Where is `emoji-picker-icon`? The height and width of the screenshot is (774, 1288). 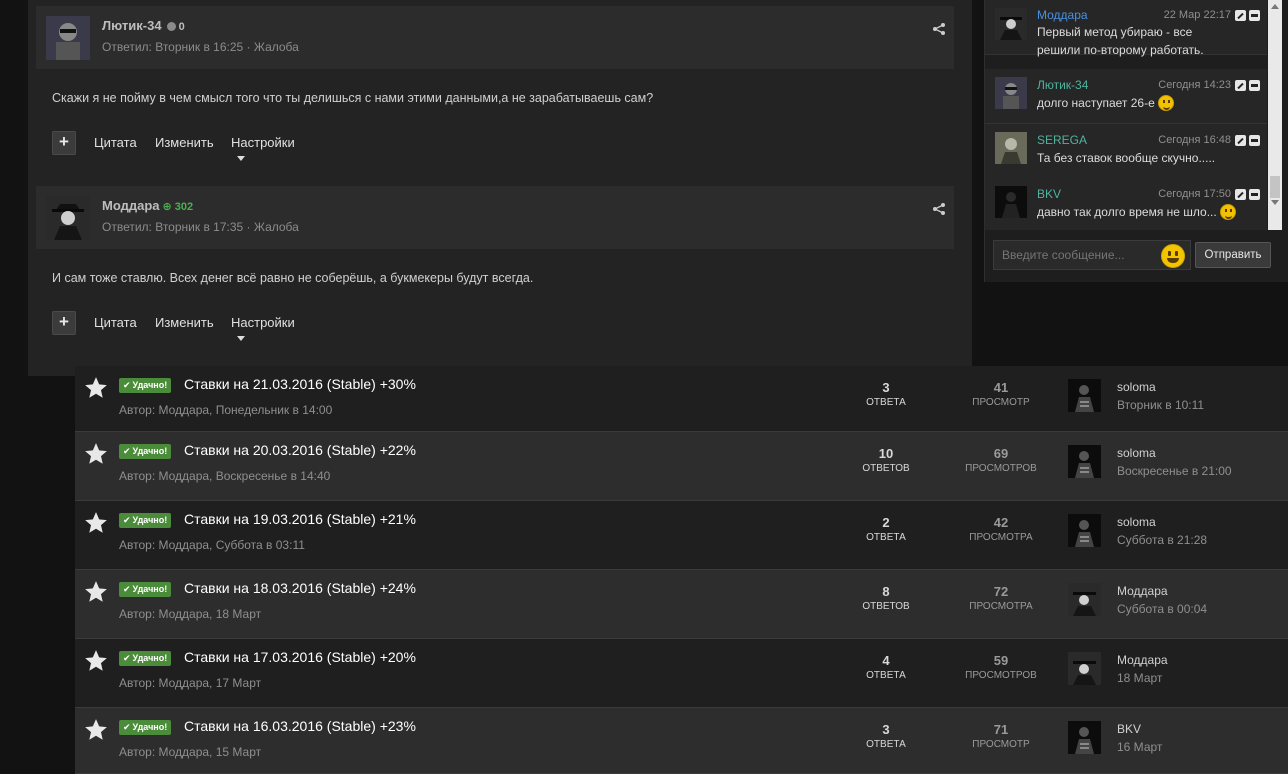 emoji-picker-icon is located at coordinates (1173, 256).